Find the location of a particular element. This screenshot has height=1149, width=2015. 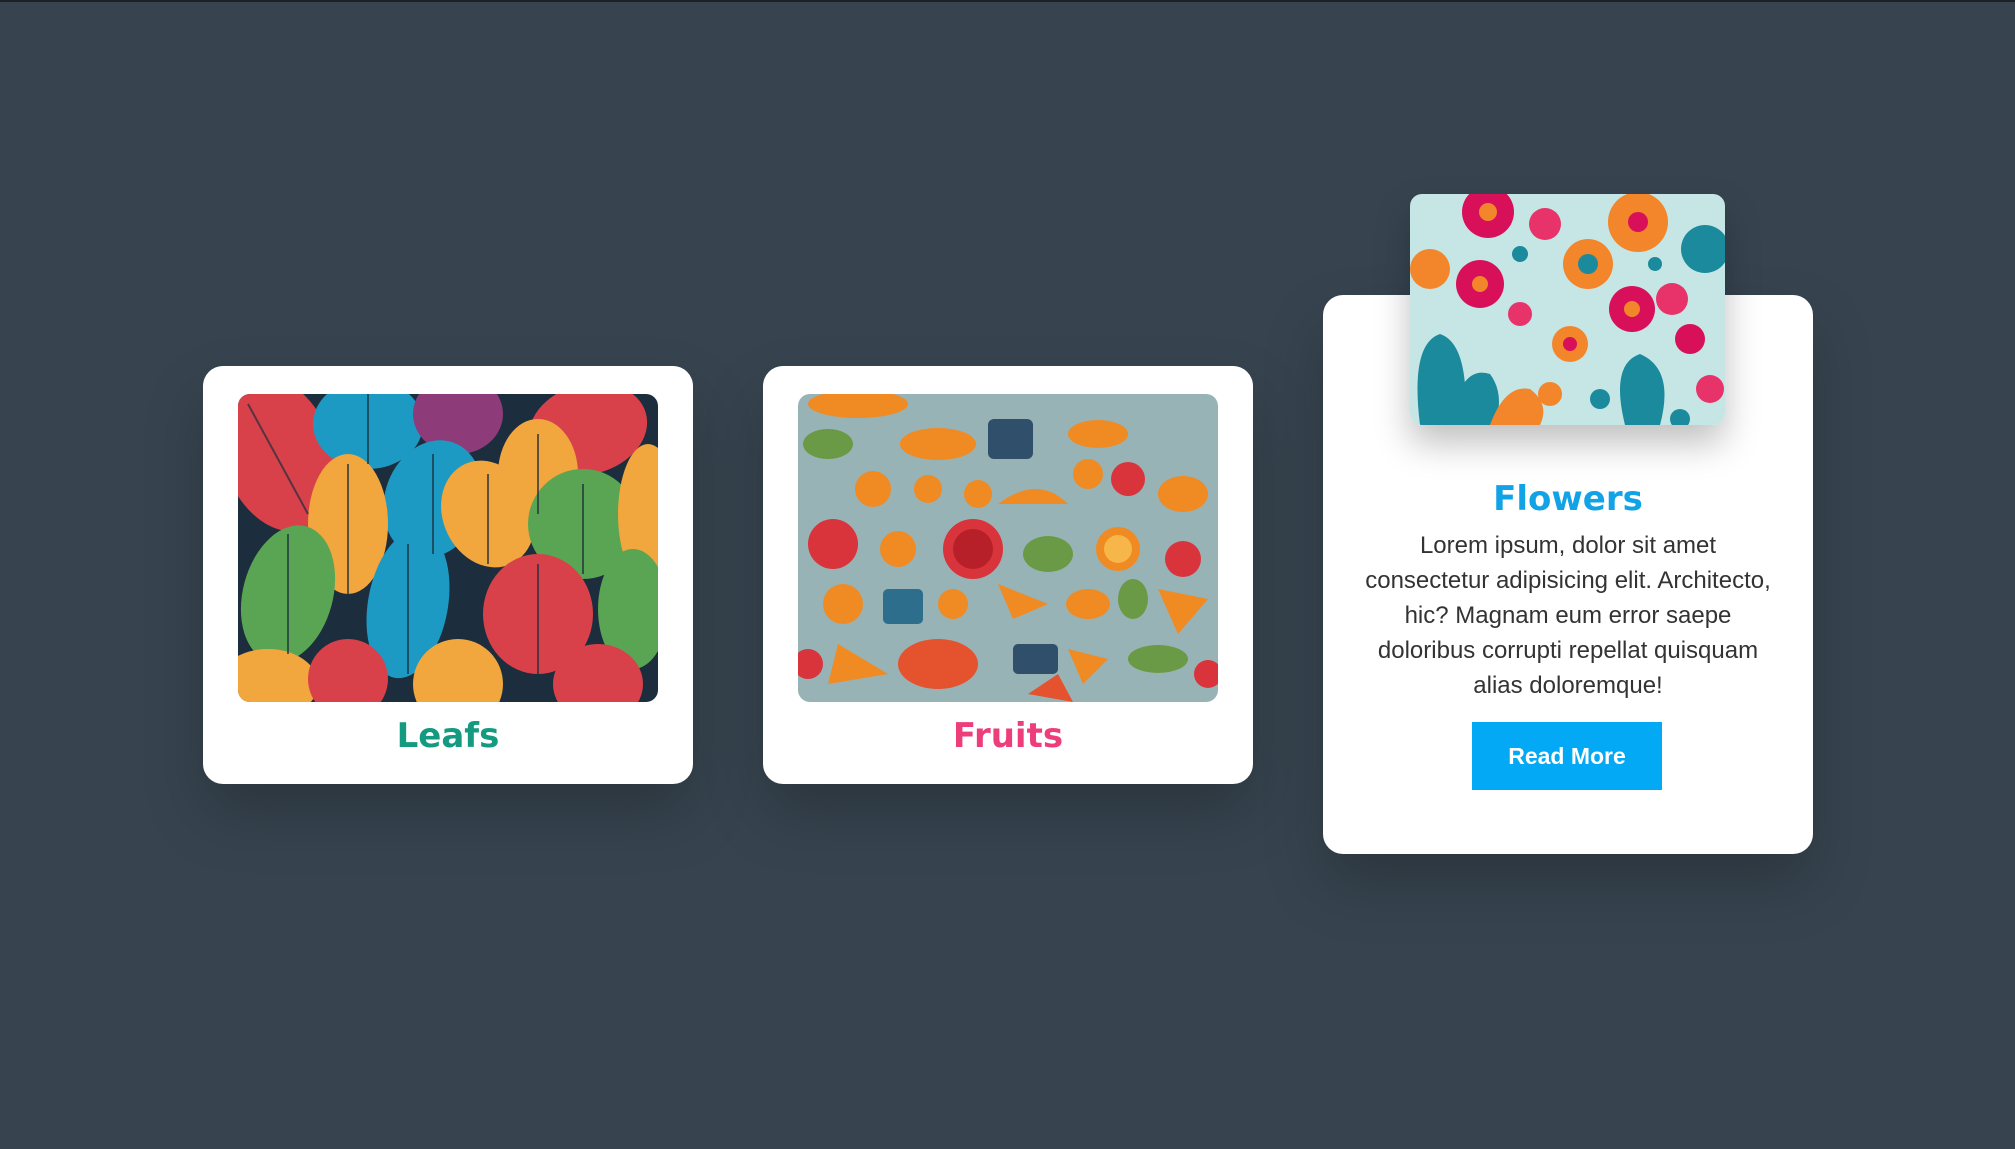

card-title: Fruits is located at coordinates (1008, 736).